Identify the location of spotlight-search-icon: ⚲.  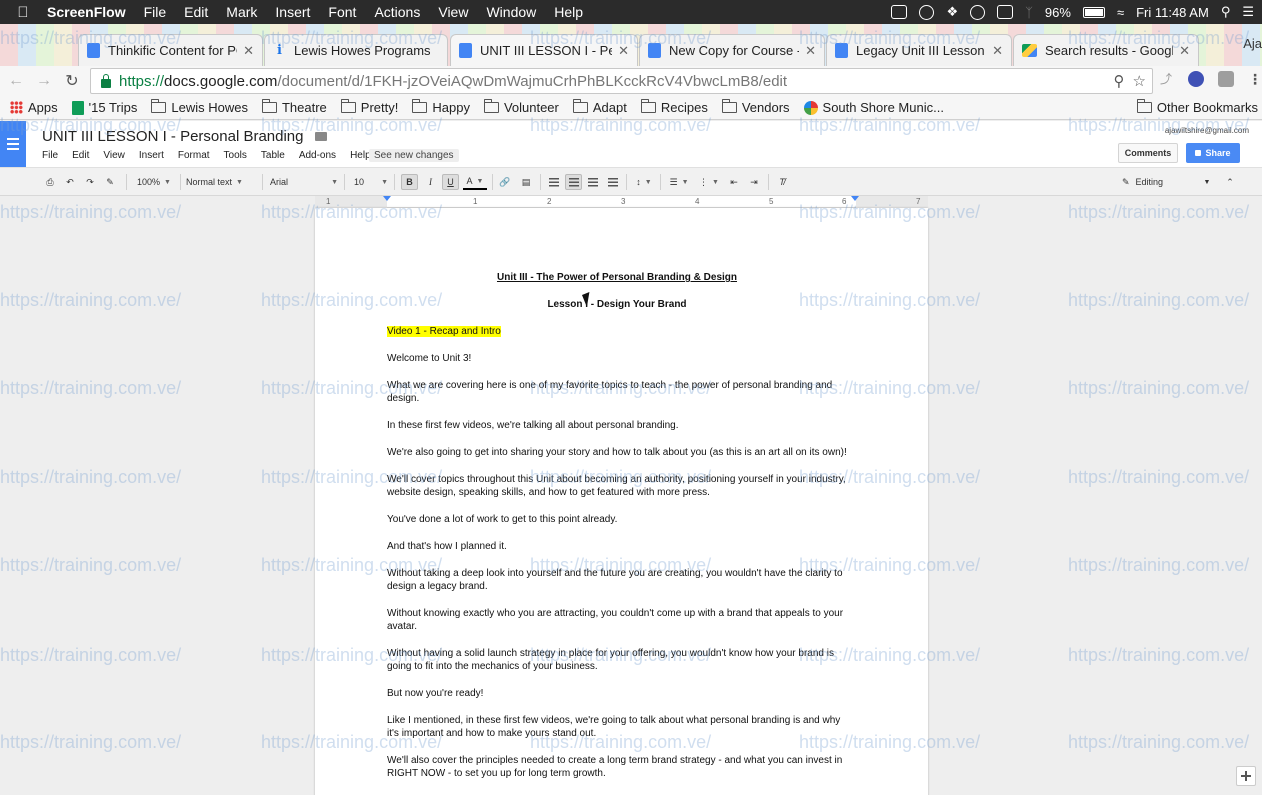
(1226, 12).